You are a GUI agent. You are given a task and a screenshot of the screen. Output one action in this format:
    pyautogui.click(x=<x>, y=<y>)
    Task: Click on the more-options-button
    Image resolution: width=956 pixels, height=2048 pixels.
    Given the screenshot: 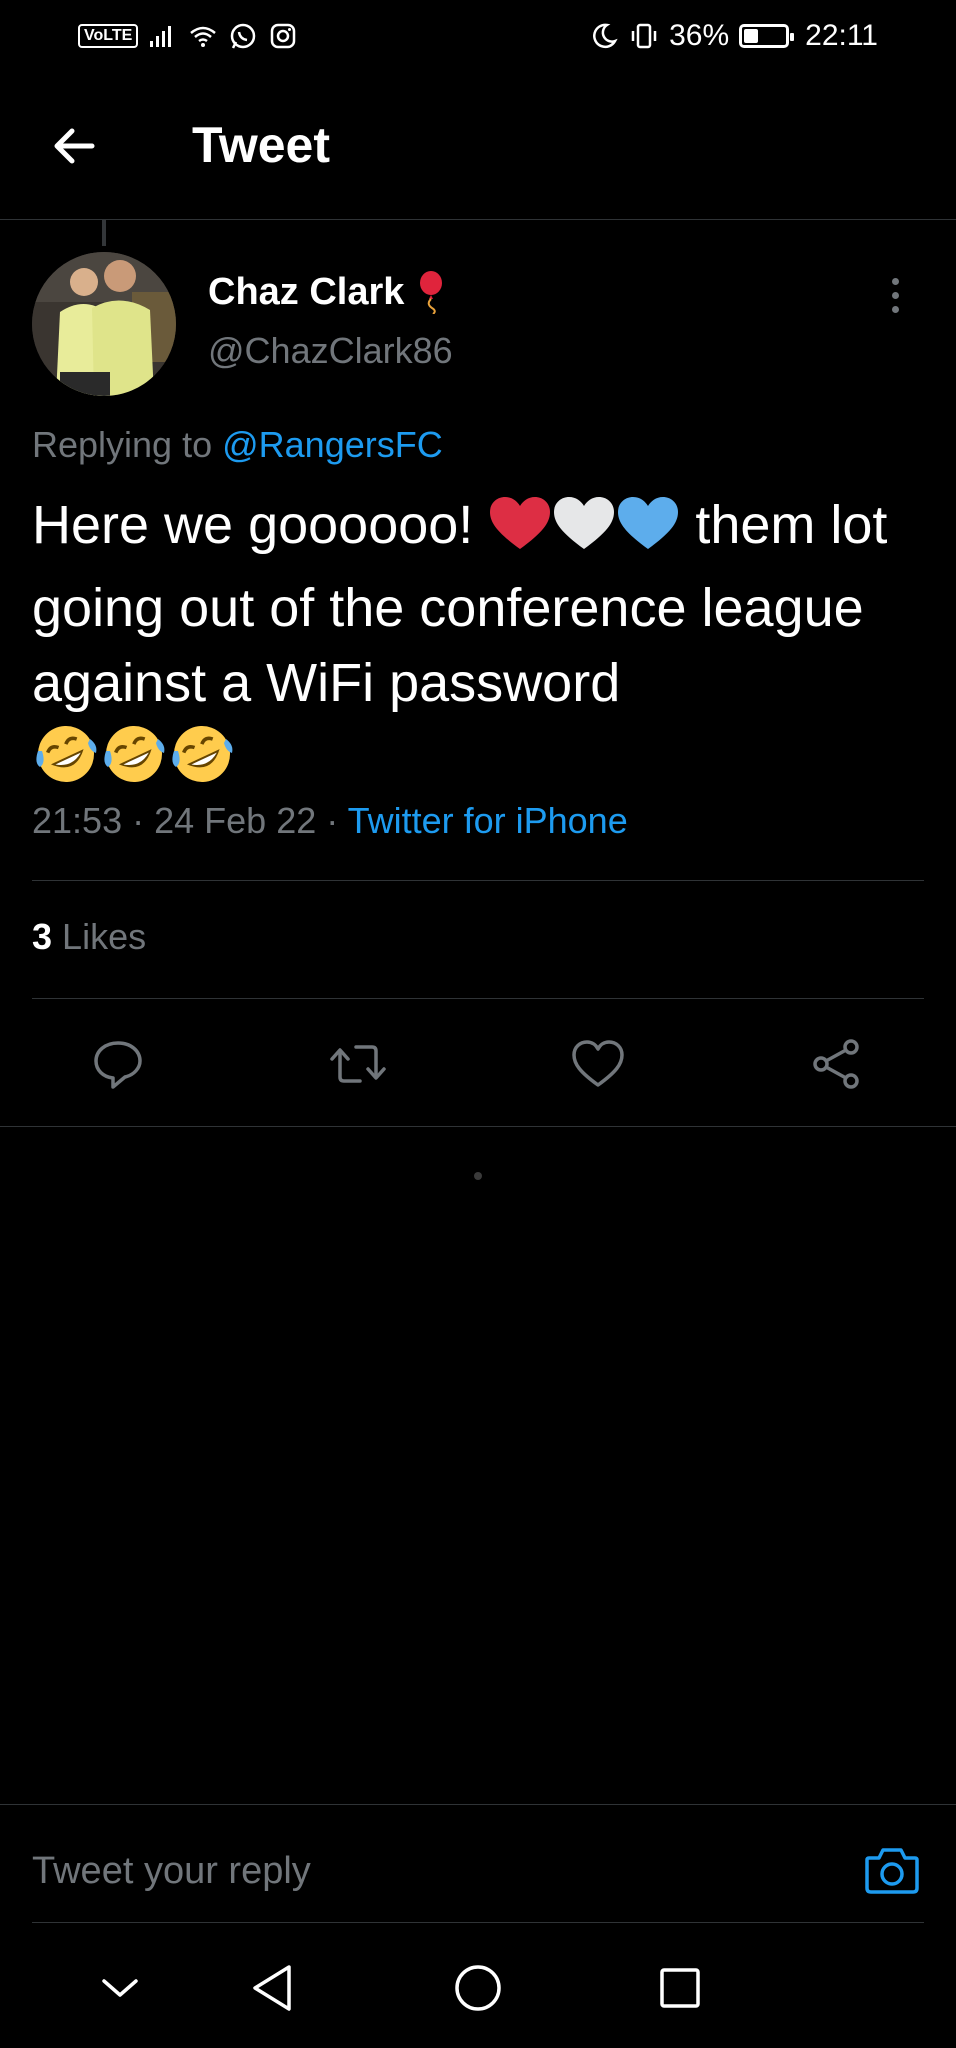 What is the action you would take?
    pyautogui.click(x=895, y=295)
    